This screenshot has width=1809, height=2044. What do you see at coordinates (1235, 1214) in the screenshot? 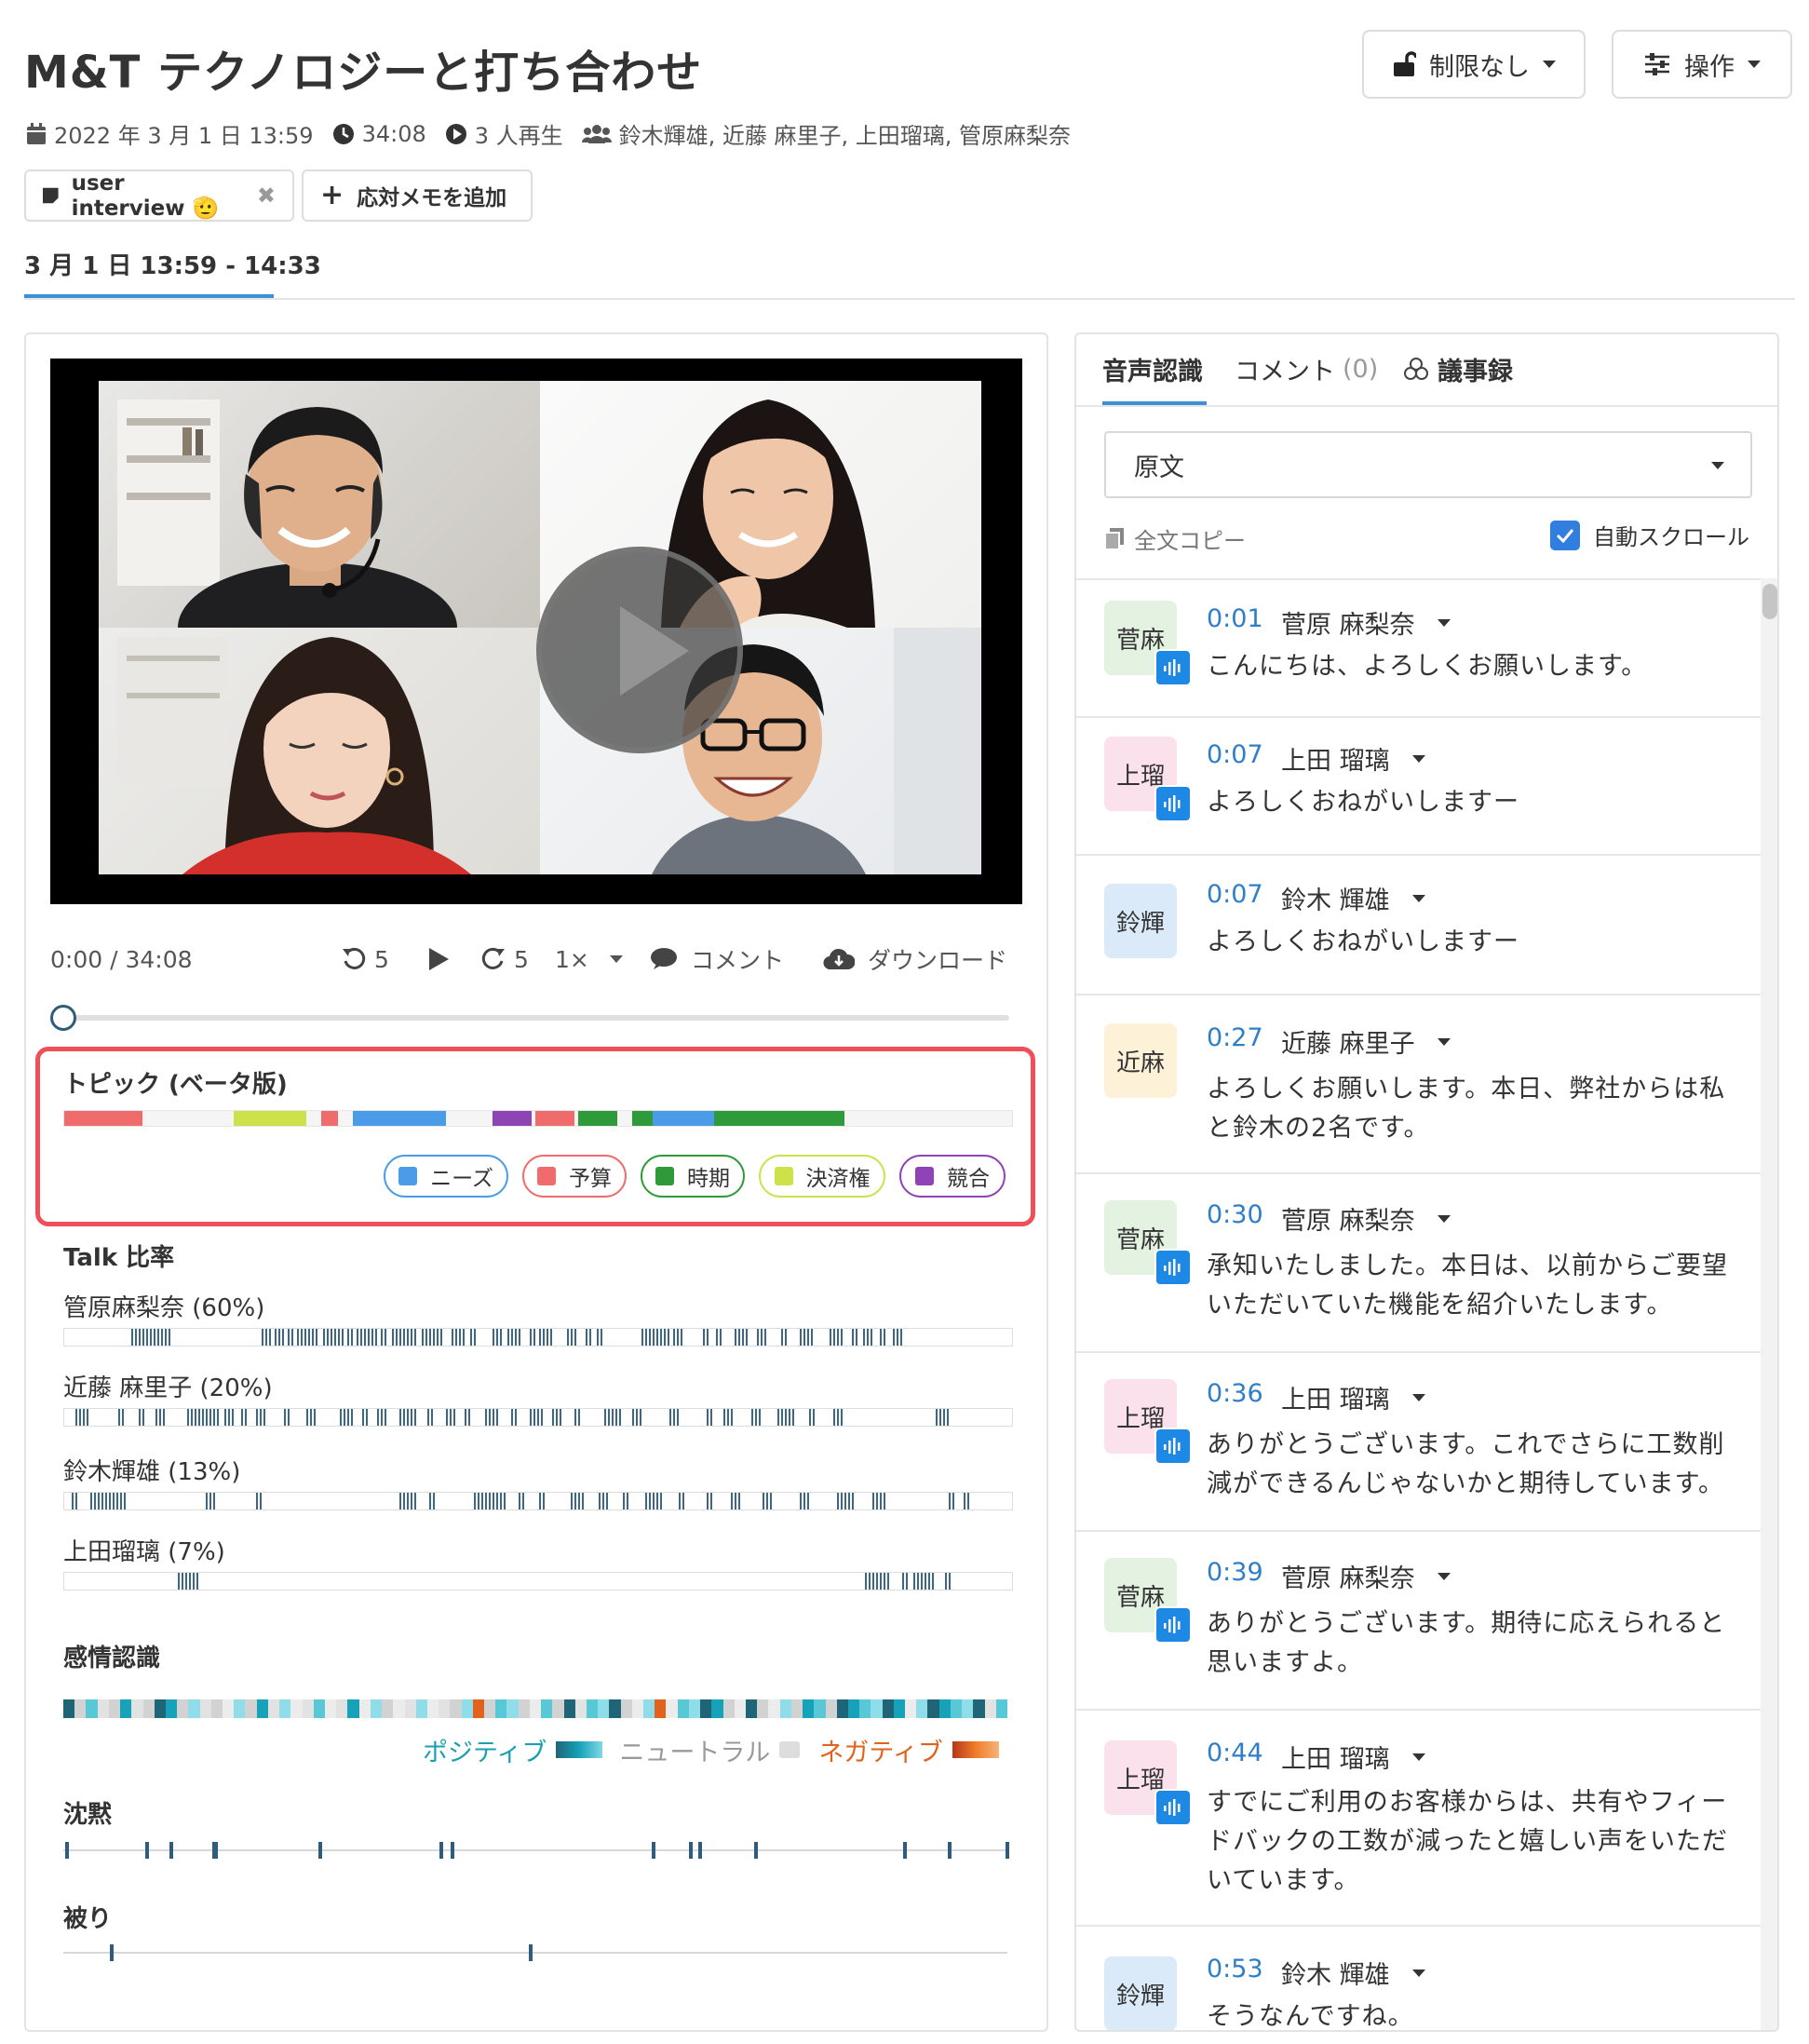
I see `timestamp-link: 0:30` at bounding box center [1235, 1214].